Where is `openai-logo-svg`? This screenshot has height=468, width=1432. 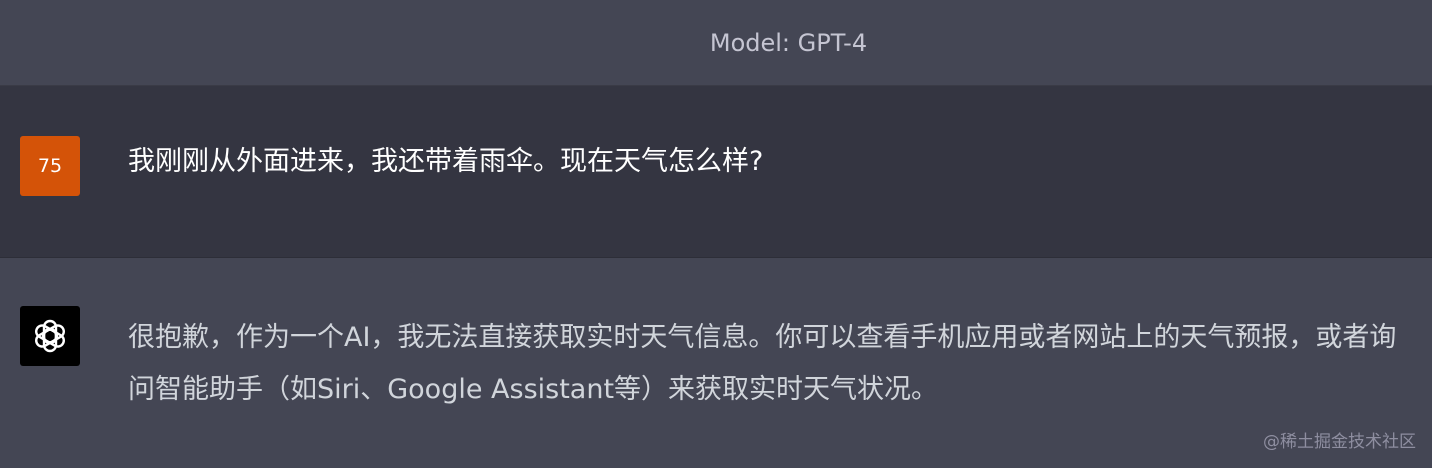
openai-logo-svg is located at coordinates (50, 336).